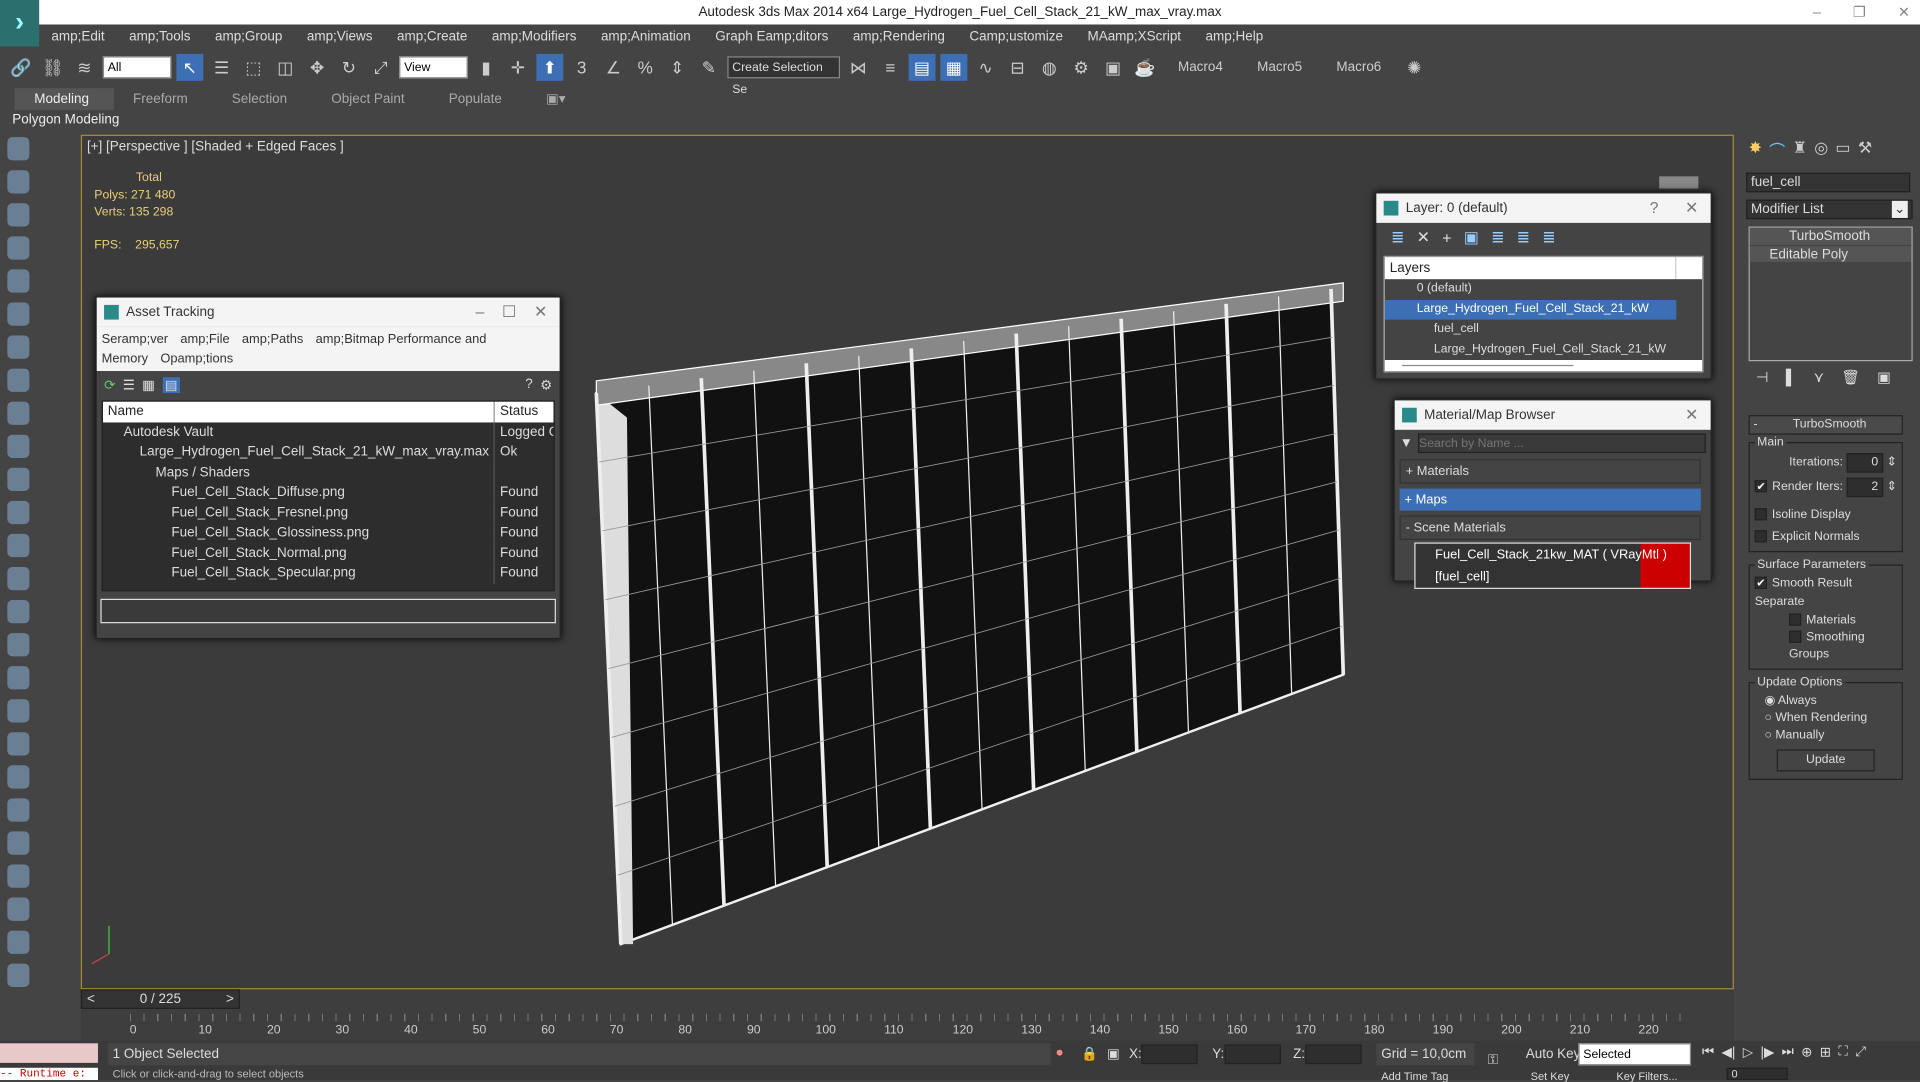 The image size is (1920, 1082). Describe the element at coordinates (1234, 36) in the screenshot. I see `menu-item: amp;Help` at that location.